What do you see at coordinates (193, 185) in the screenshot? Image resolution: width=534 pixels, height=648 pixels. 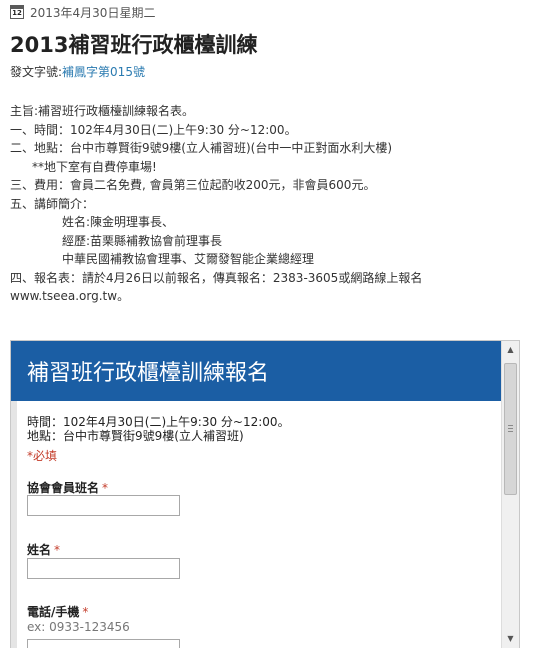 I see `body-line-fee: 三、費用：會員二名免費, 會員第三位起酌收200元，非會員600元。` at bounding box center [193, 185].